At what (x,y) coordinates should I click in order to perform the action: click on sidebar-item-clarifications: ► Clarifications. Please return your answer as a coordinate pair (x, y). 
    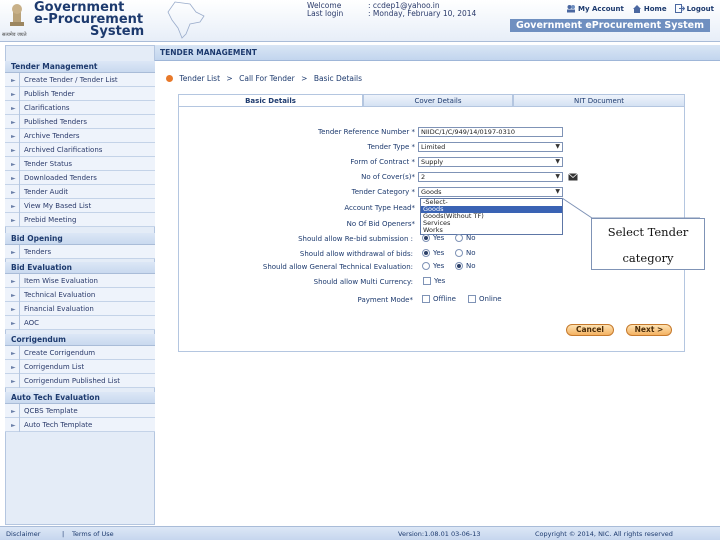
    Looking at the image, I should click on (80, 108).